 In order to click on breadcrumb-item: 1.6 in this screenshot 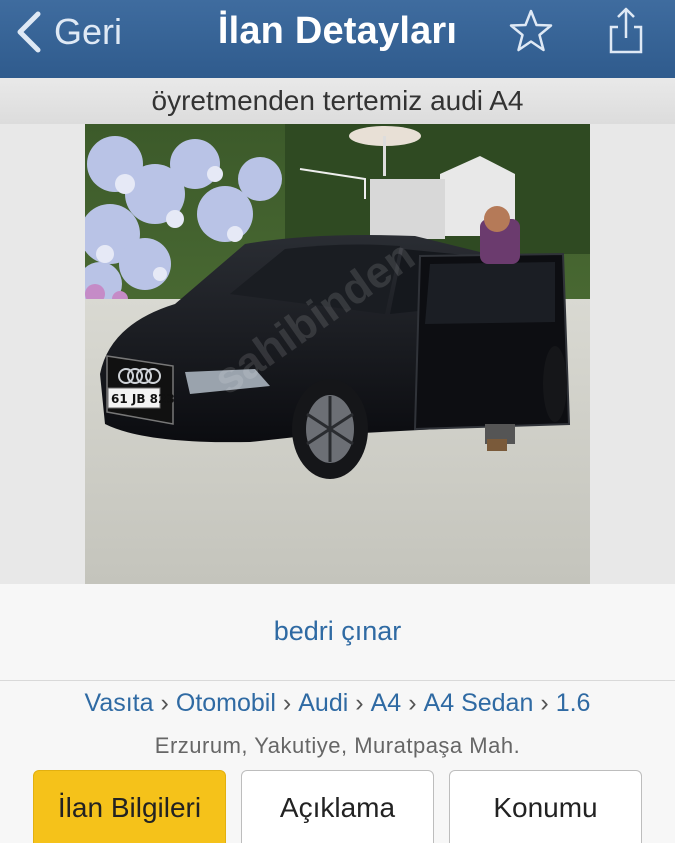, I will do `click(573, 703)`.